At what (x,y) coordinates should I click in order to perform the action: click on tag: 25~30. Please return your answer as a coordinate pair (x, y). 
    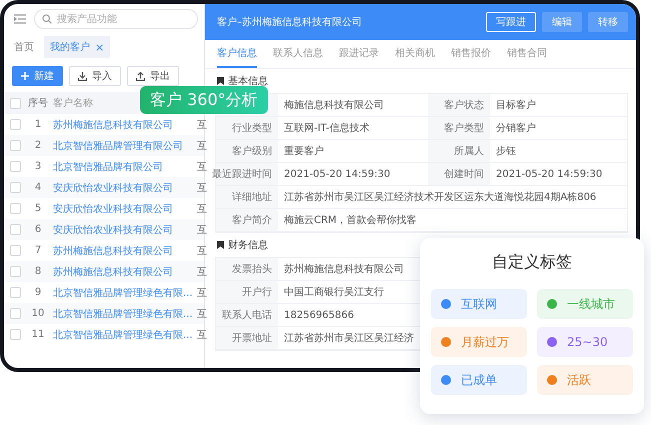
    Looking at the image, I should click on (585, 342).